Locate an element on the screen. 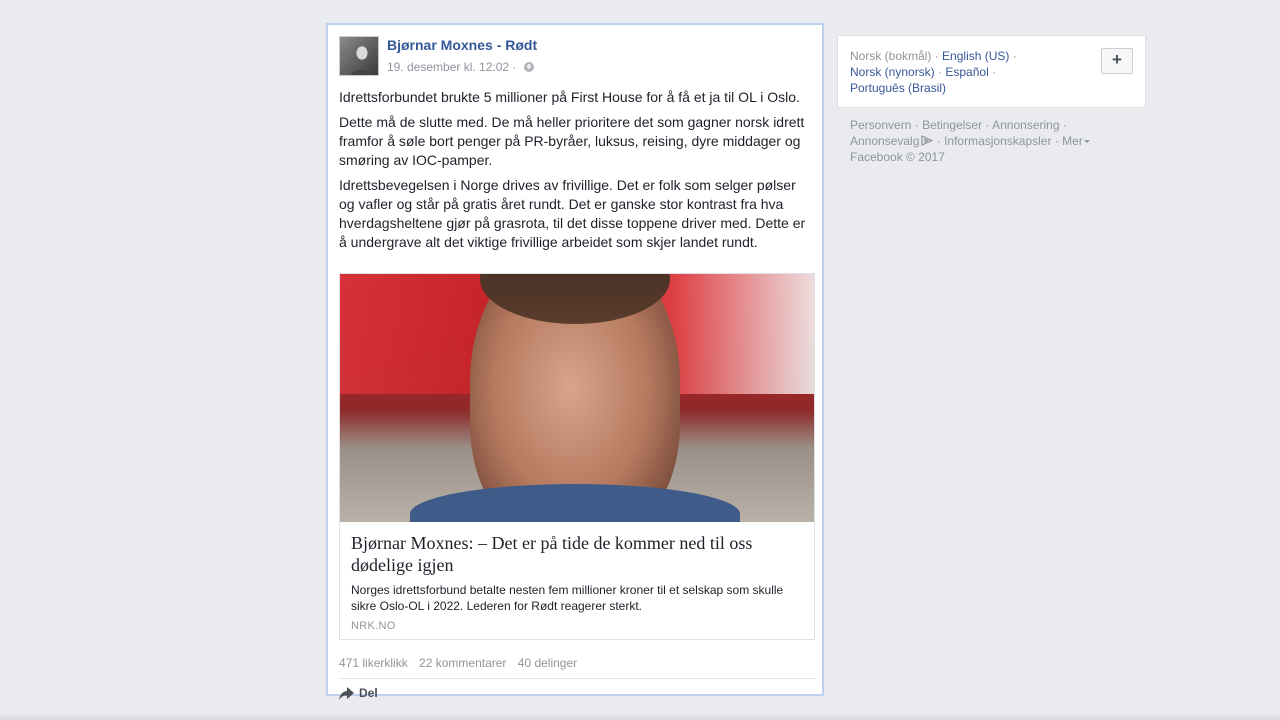  actions-divider is located at coordinates (577, 678).